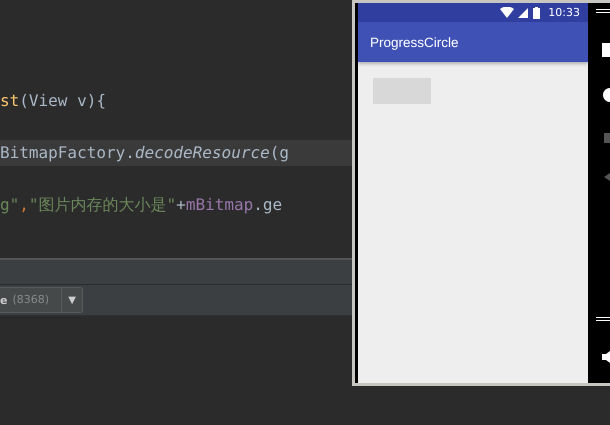 The height and width of the screenshot is (425, 610). What do you see at coordinates (53, 101) in the screenshot?
I see `code-line: st(View v){` at bounding box center [53, 101].